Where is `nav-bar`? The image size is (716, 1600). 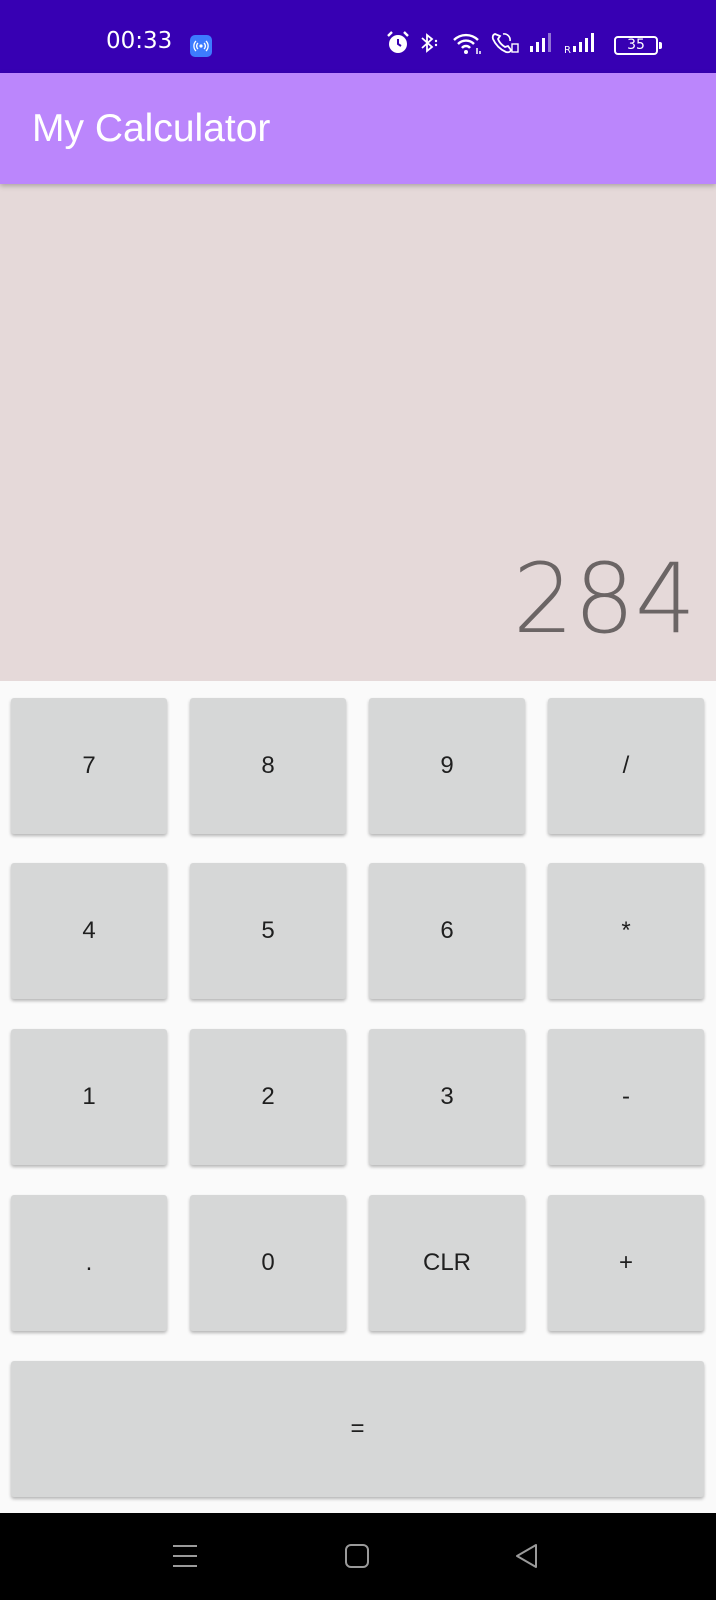
nav-bar is located at coordinates (358, 1556).